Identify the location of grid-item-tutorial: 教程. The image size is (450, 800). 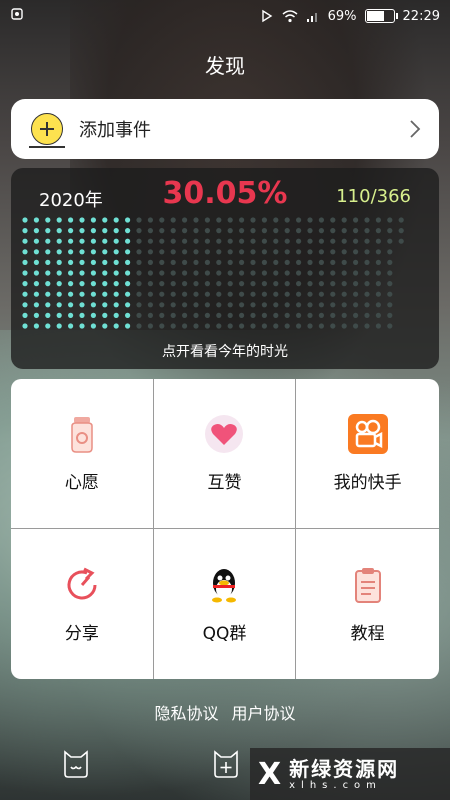
(367, 604).